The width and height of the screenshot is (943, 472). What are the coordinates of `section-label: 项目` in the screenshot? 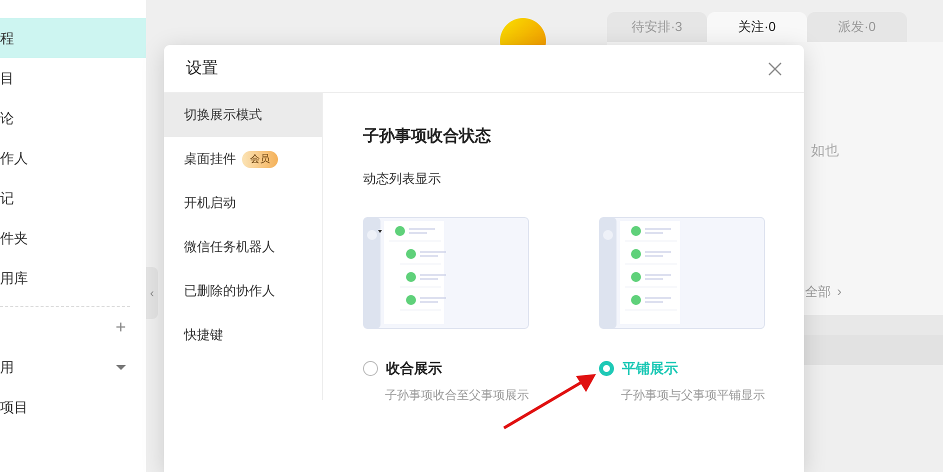 It's located at (14, 407).